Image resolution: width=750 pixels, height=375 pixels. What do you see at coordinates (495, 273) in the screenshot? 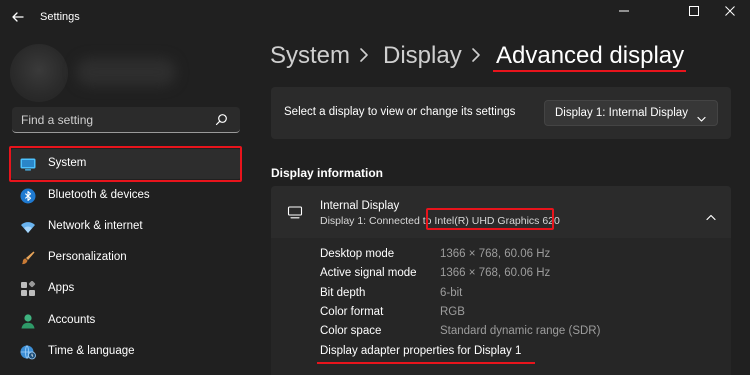
I see `prop-value-active-signal-mode: 1366 × 768, 60.06 Hz` at bounding box center [495, 273].